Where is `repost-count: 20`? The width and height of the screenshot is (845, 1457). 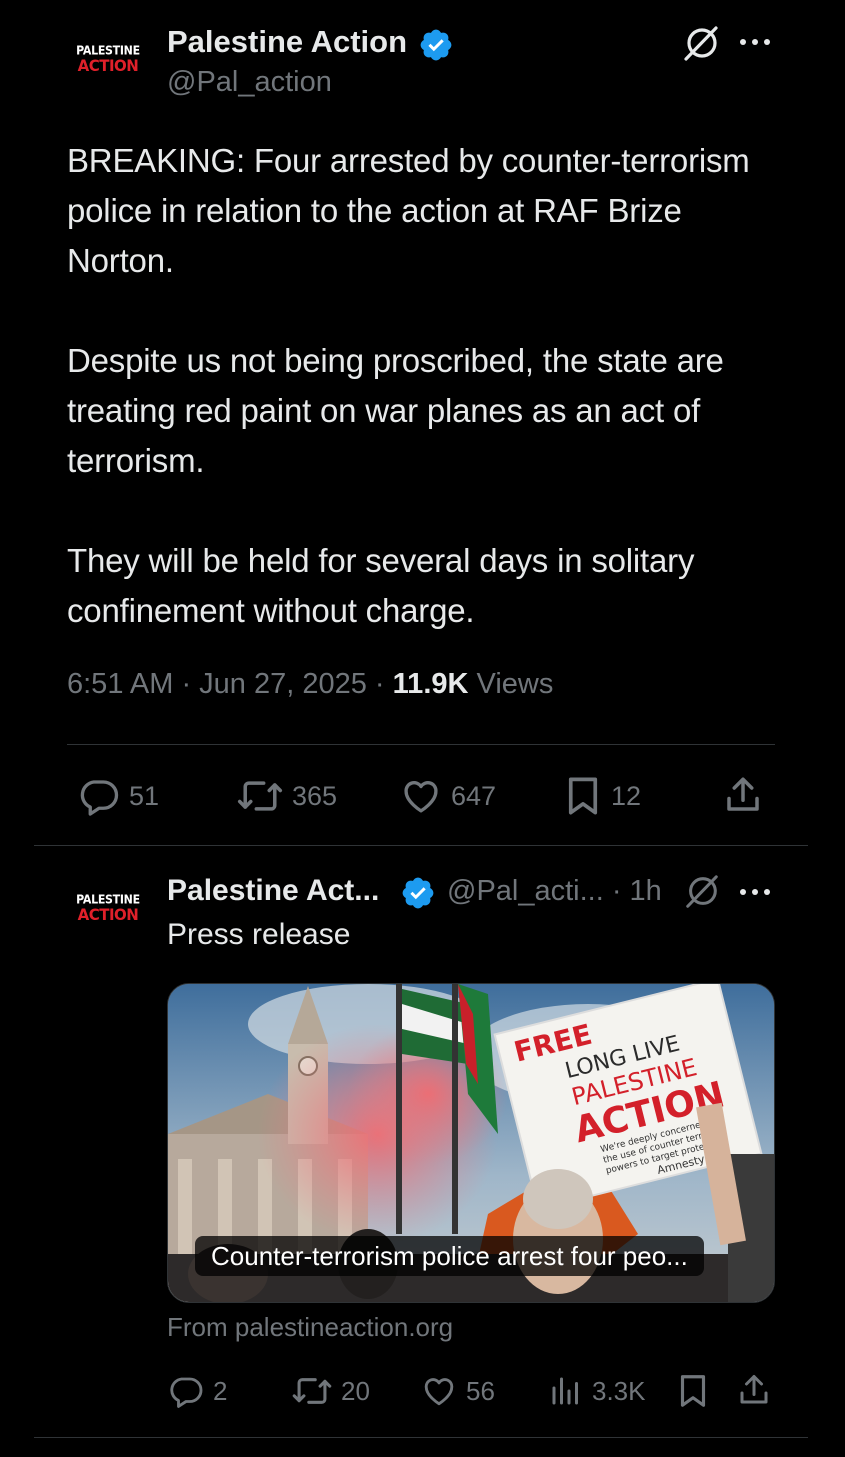 repost-count: 20 is located at coordinates (355, 1390).